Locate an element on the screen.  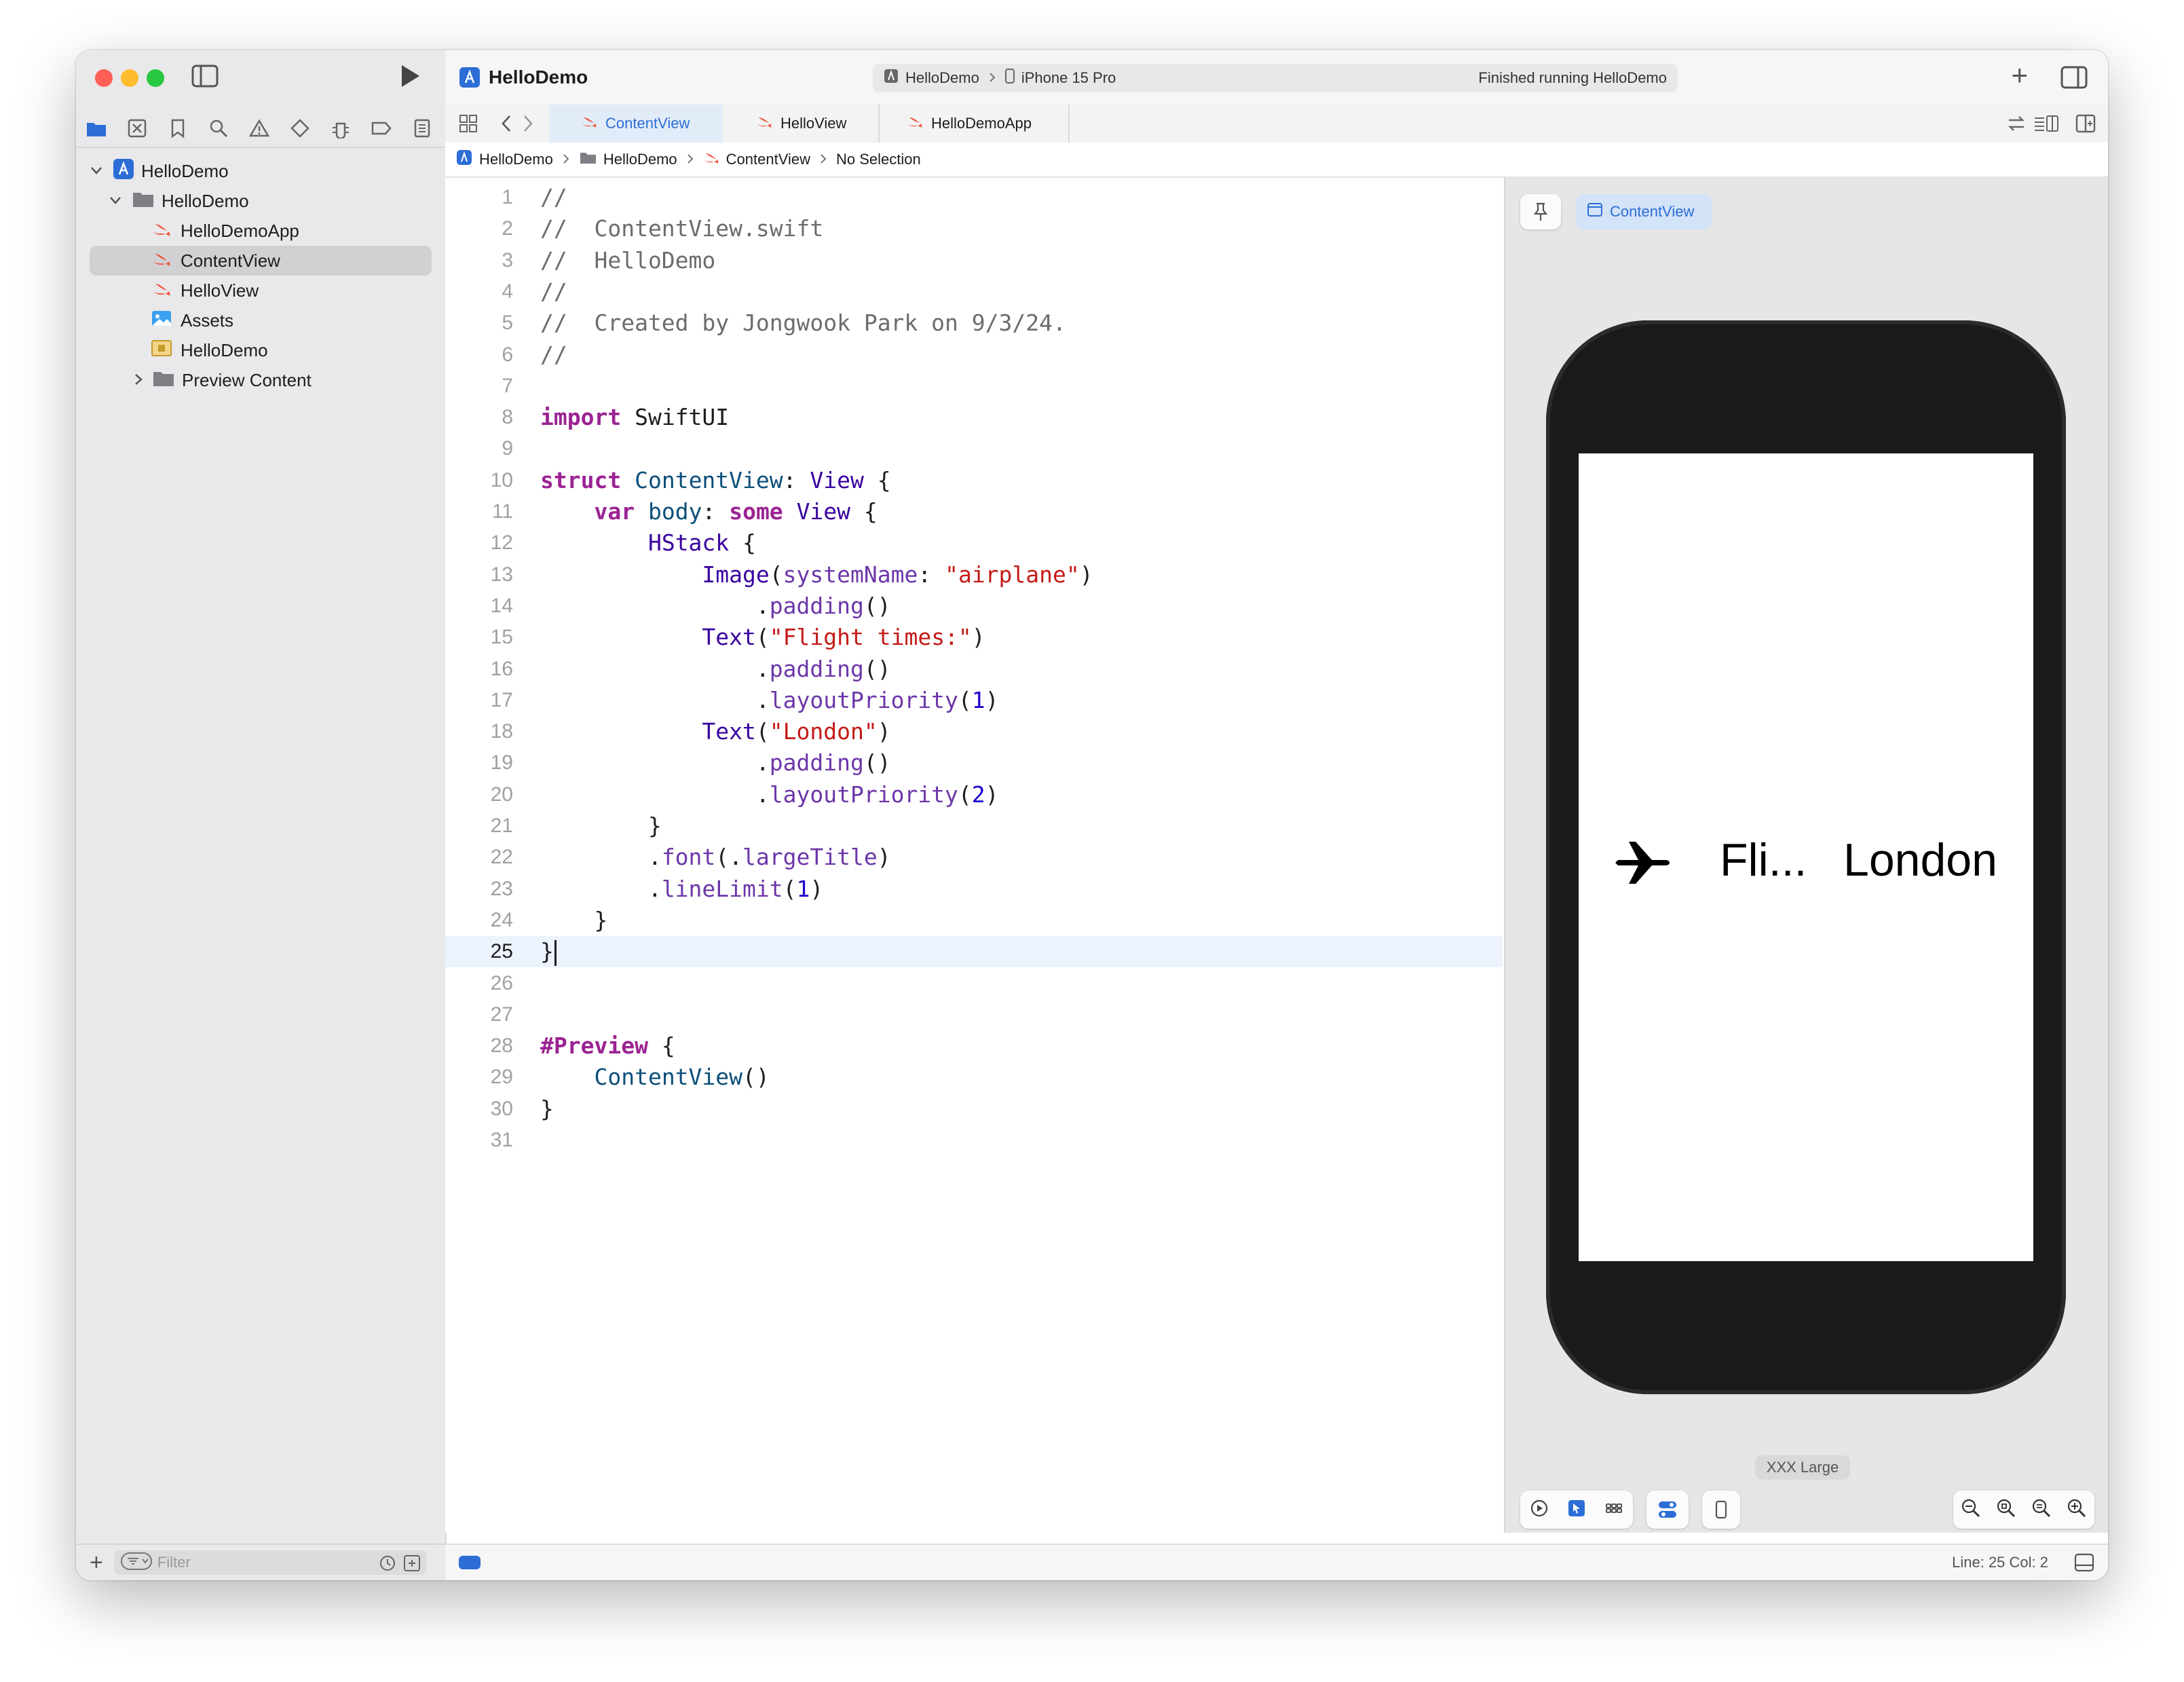
code-review-icon is located at coordinates (2017, 125).